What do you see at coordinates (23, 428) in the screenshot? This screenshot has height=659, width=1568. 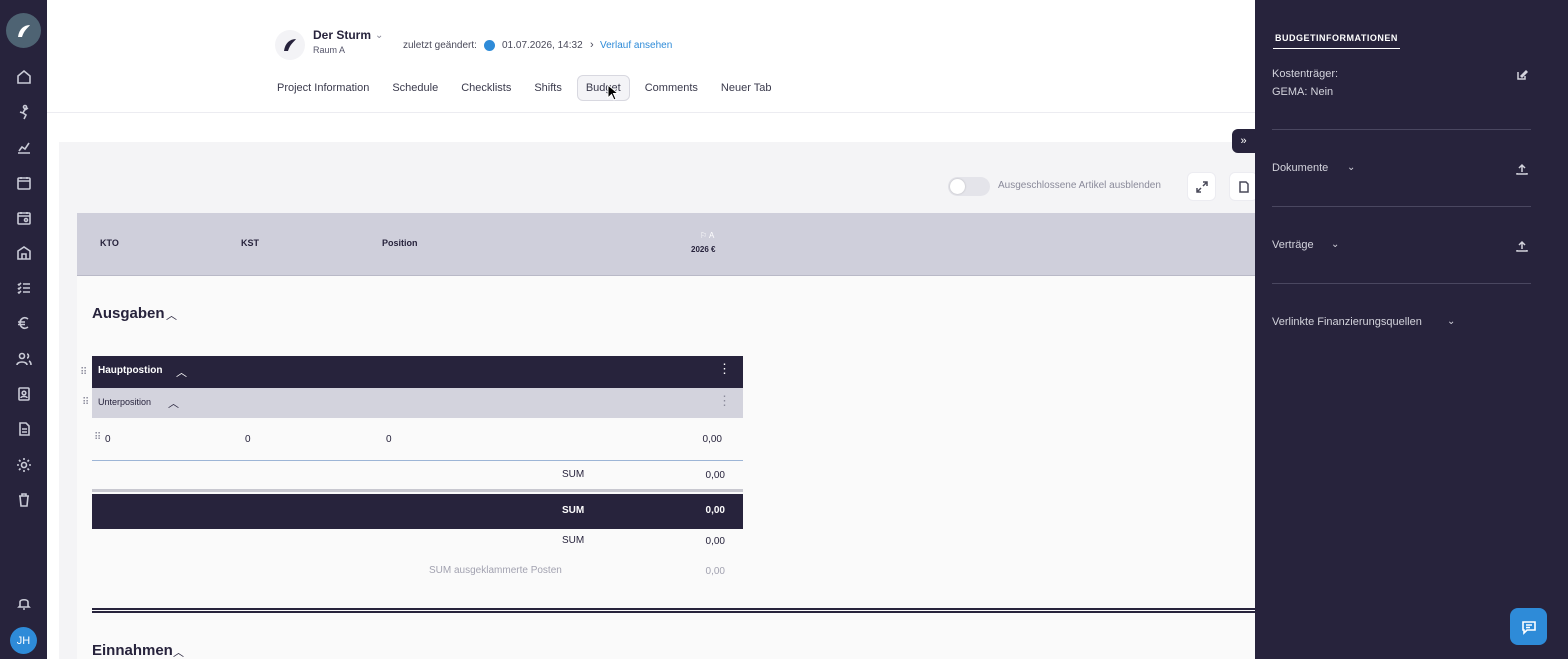 I see `document-icon` at bounding box center [23, 428].